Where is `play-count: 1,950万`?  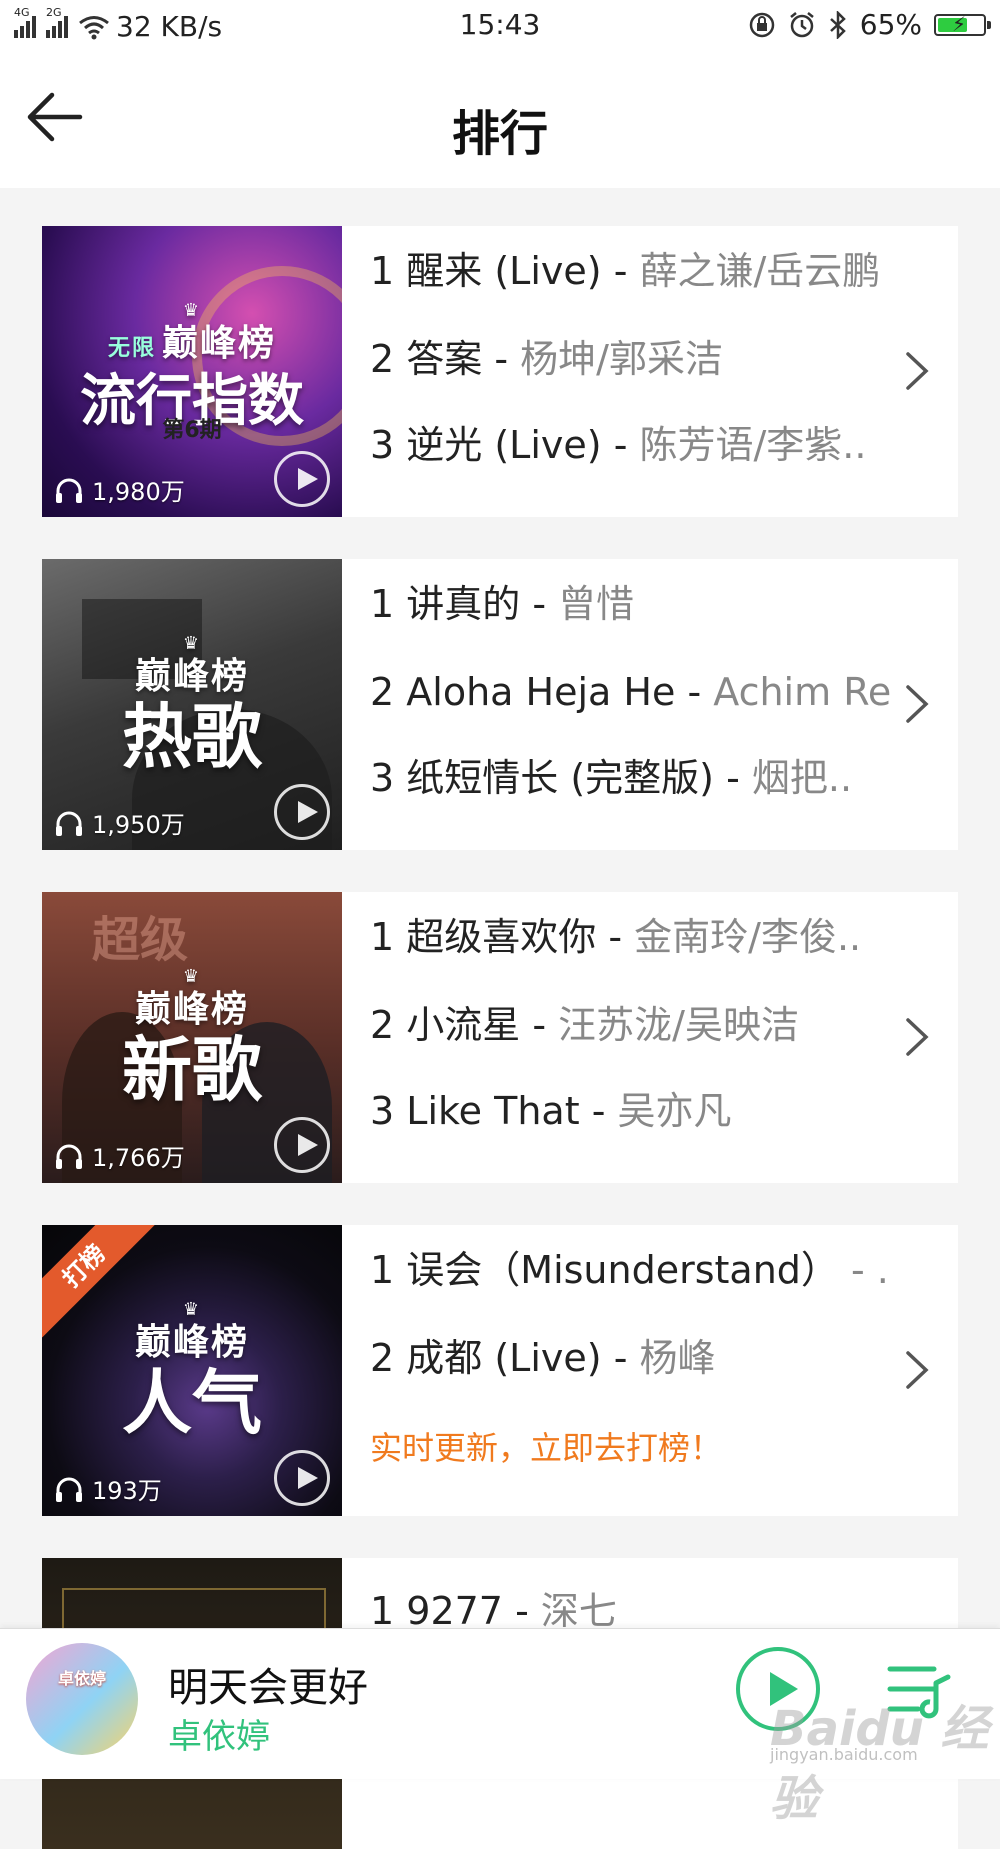
play-count: 1,950万 is located at coordinates (119, 822).